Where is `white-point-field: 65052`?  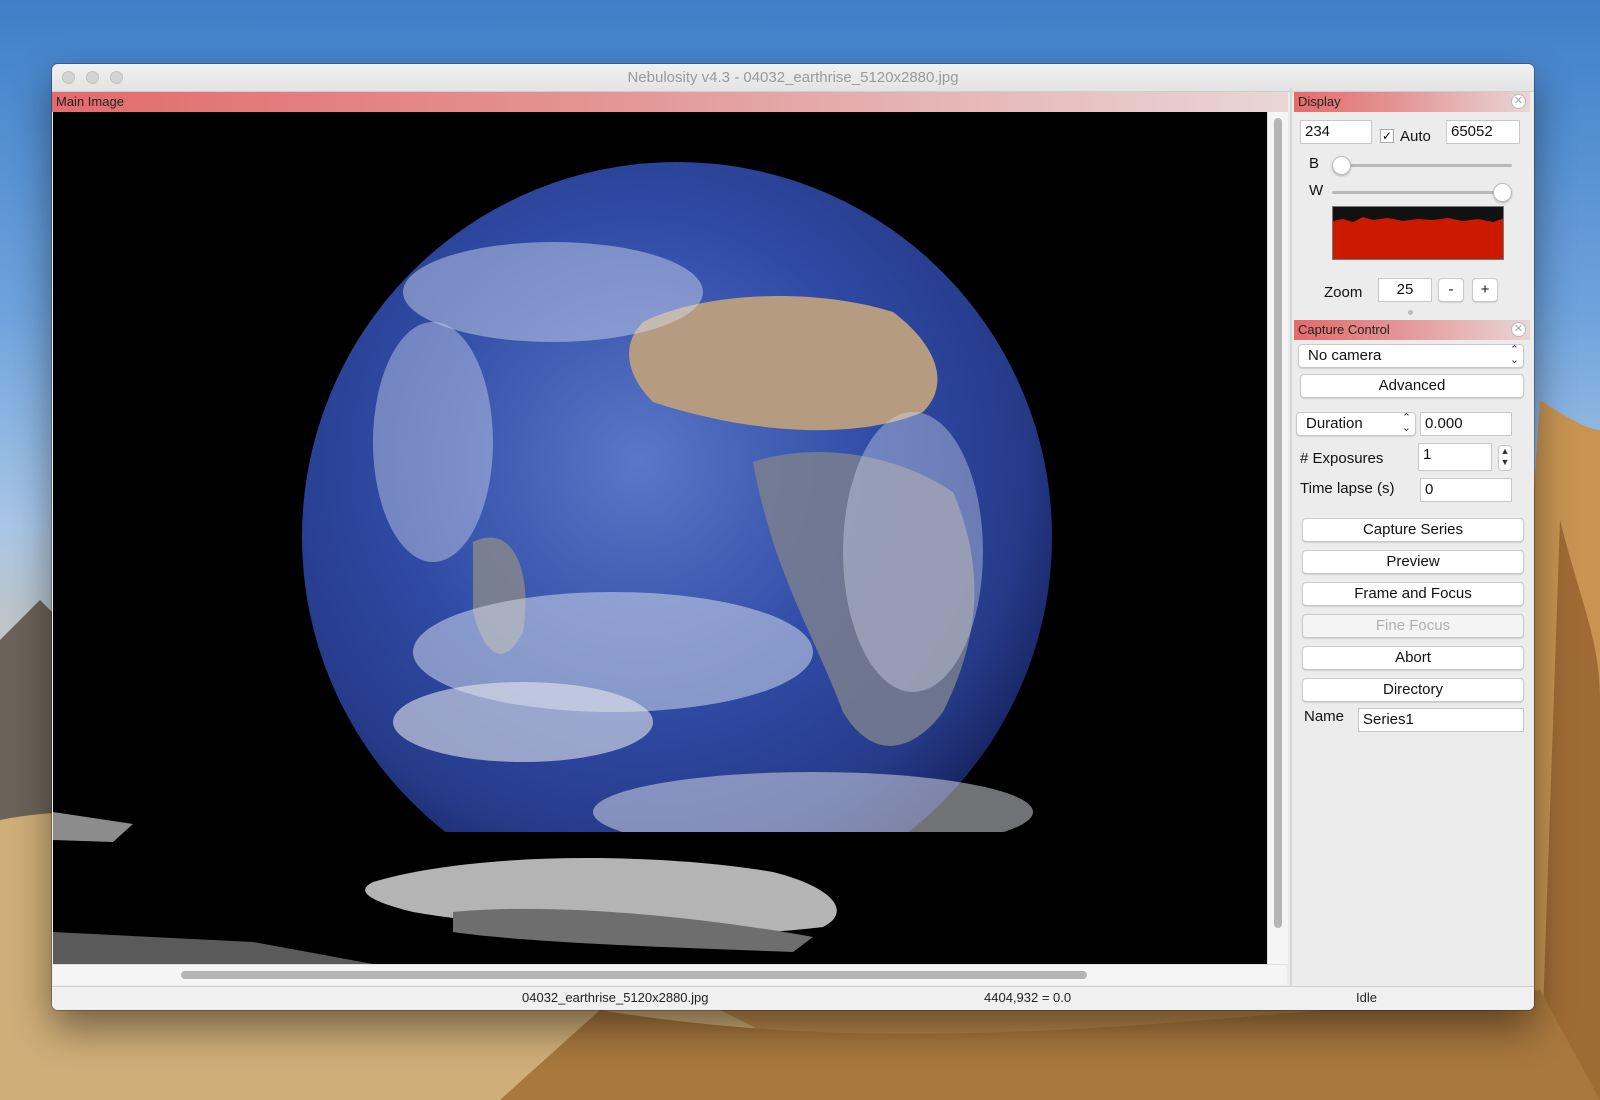
white-point-field: 65052 is located at coordinates (1483, 132).